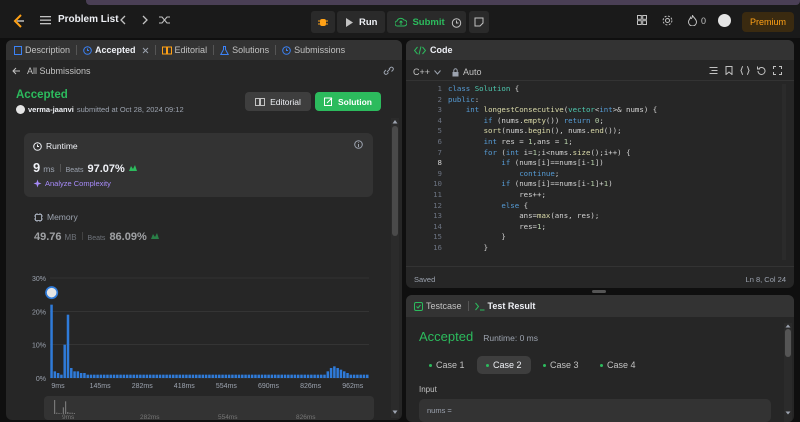 The image size is (800, 422). I want to click on tab-description: Description, so click(42, 50).